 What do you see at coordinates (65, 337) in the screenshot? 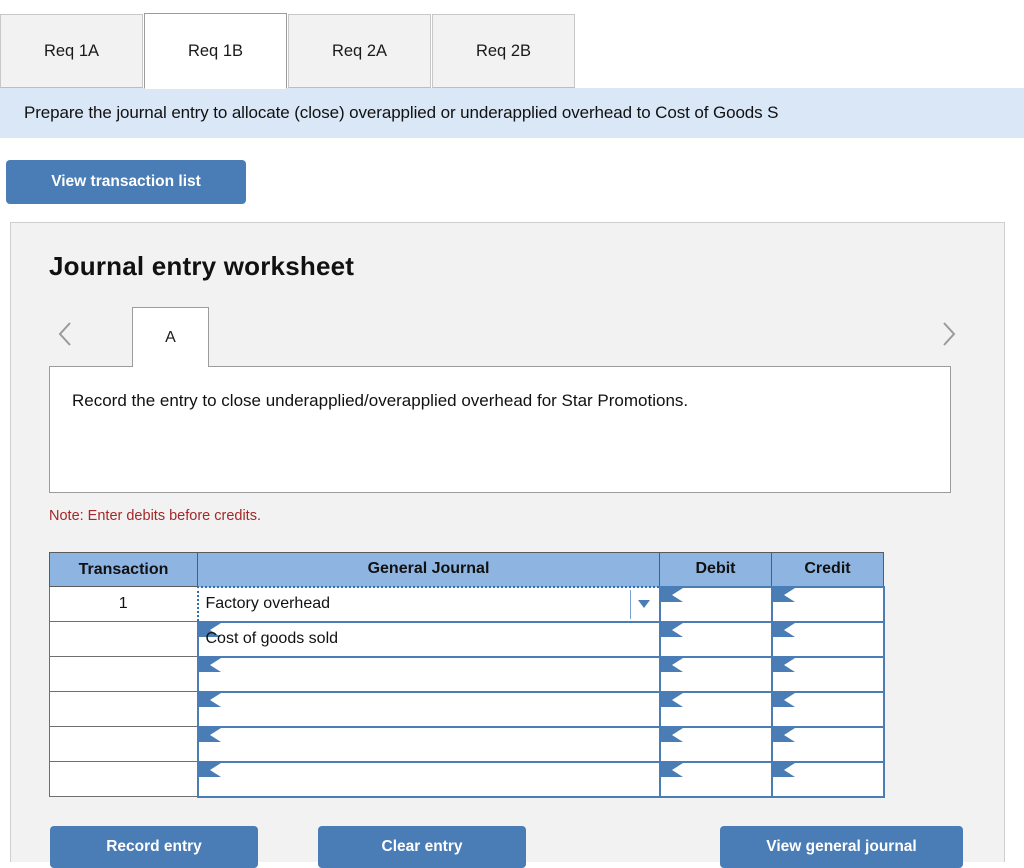
I see `previous-entry-chevron-icon` at bounding box center [65, 337].